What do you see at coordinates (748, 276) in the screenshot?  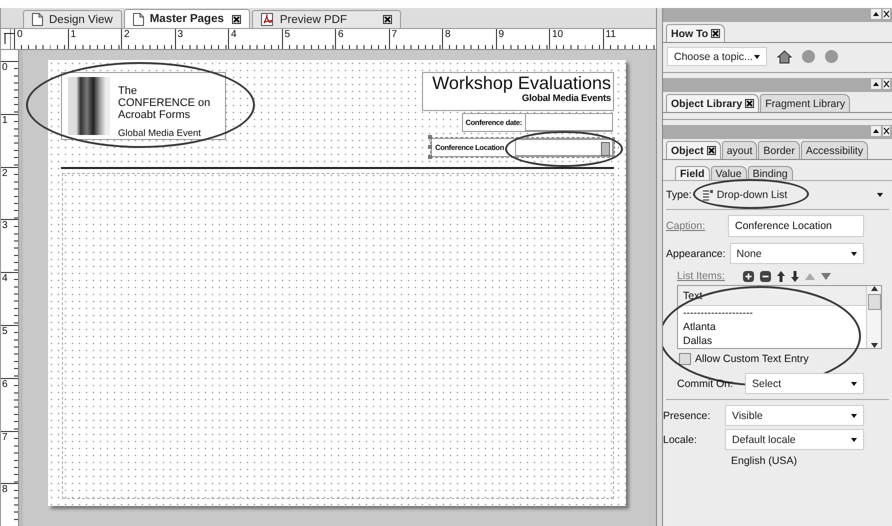 I see `add-icon` at bounding box center [748, 276].